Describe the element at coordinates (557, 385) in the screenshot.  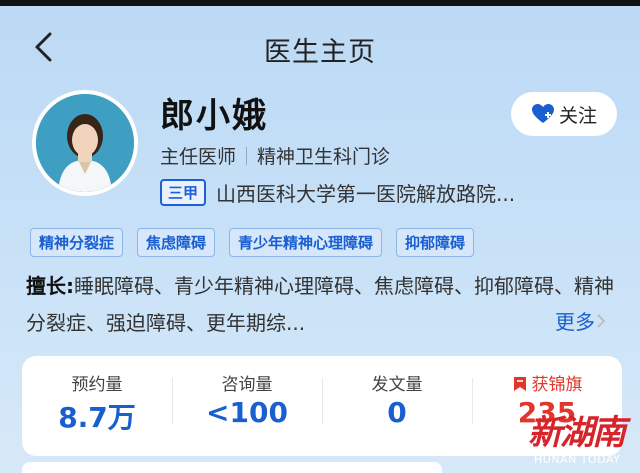
I see `award-label-text: 获锦旗` at that location.